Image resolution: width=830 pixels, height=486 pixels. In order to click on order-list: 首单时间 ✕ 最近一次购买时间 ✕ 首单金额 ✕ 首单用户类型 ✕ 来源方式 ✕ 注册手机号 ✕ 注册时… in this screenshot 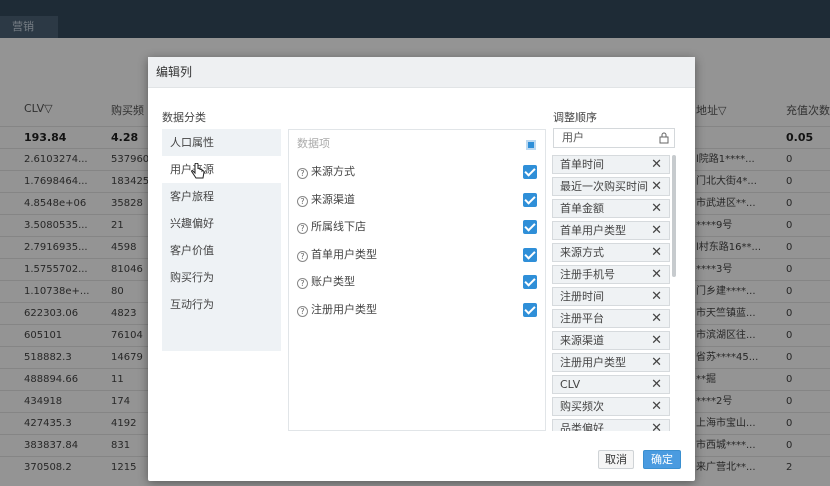, I will do `click(614, 293)`.